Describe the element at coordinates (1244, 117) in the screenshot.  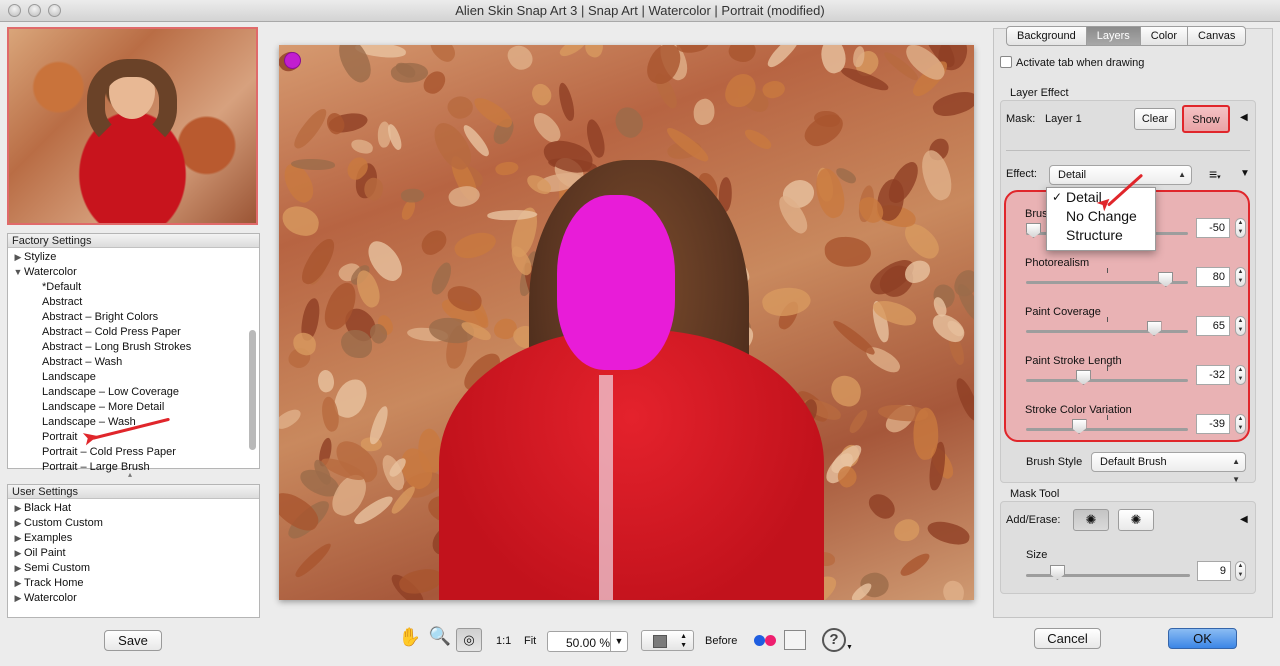
I see `collapse-triangle-icon: ◀` at that location.